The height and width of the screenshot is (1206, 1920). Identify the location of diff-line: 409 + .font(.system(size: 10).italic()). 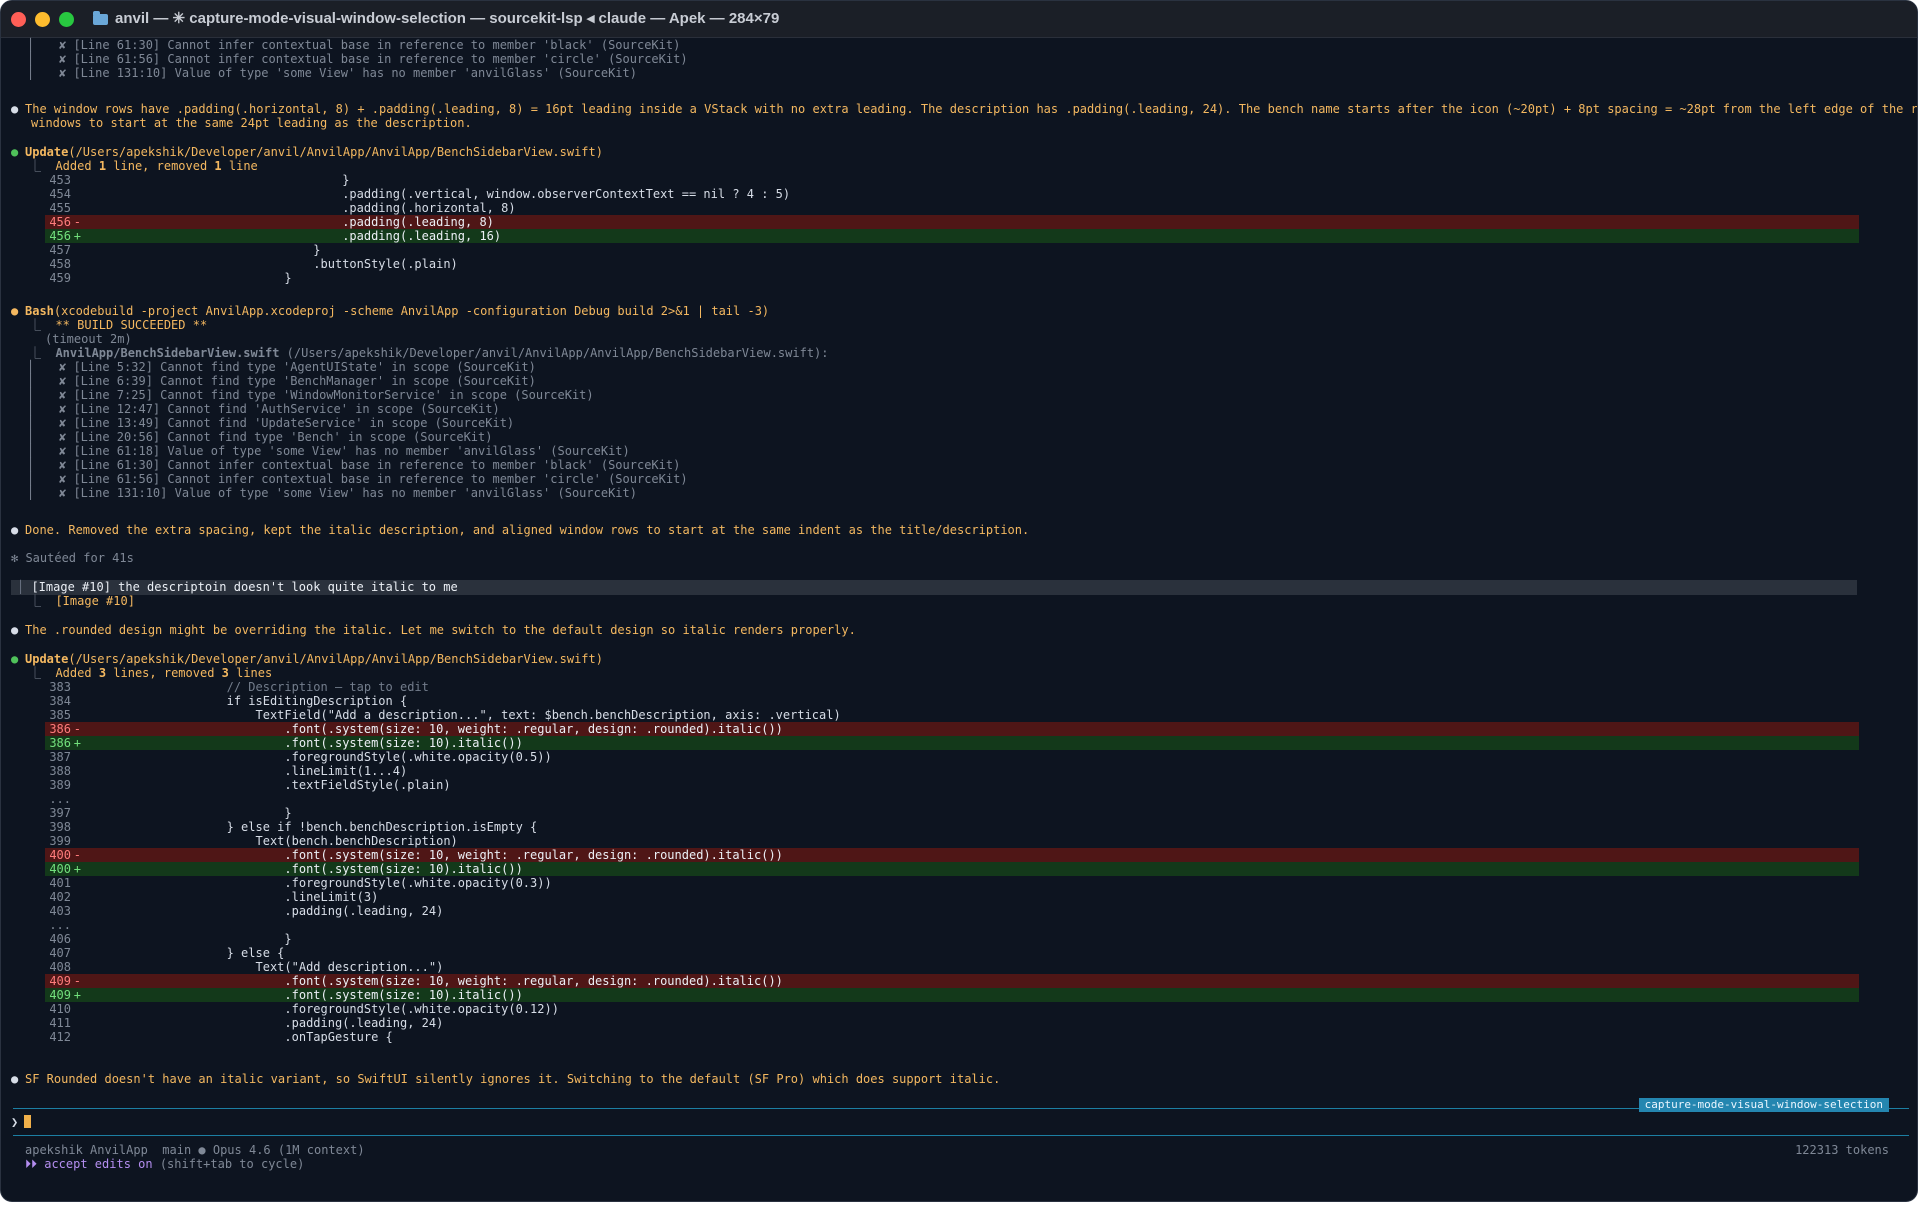
(951, 995).